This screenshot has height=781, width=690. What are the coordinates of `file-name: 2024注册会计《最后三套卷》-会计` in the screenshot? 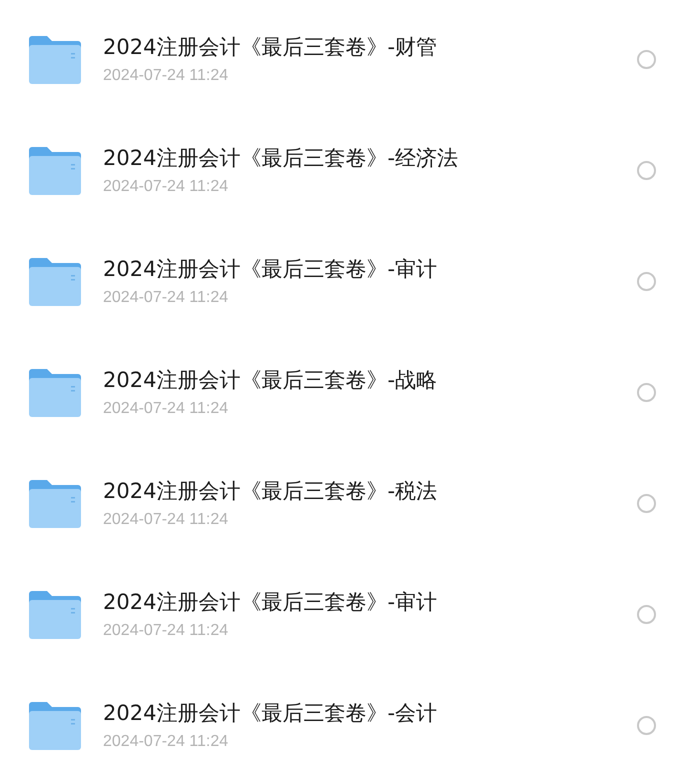 It's located at (270, 713).